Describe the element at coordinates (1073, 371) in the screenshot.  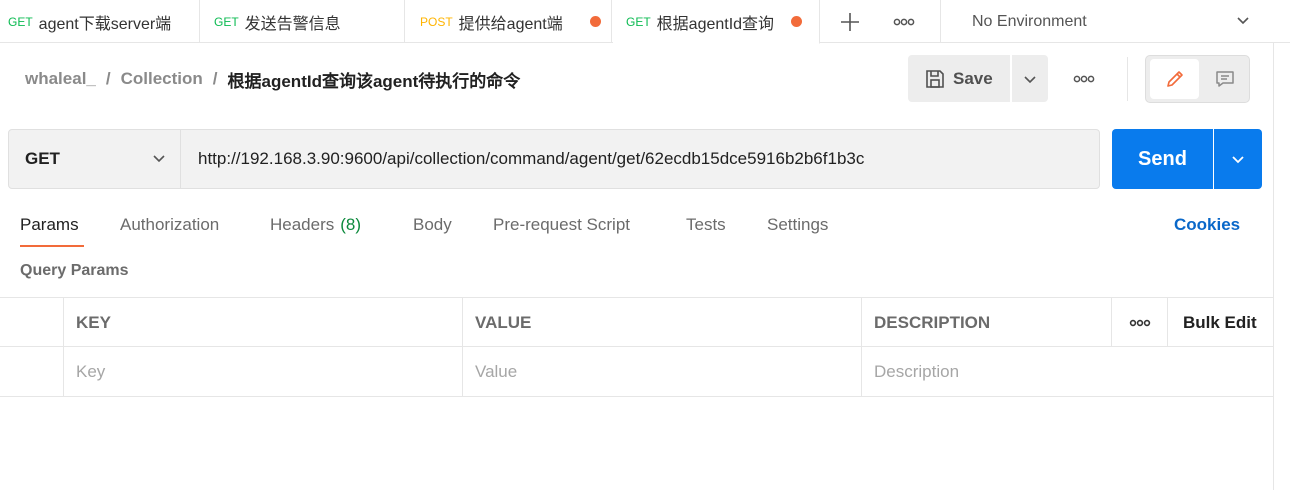
I see `description-input` at that location.